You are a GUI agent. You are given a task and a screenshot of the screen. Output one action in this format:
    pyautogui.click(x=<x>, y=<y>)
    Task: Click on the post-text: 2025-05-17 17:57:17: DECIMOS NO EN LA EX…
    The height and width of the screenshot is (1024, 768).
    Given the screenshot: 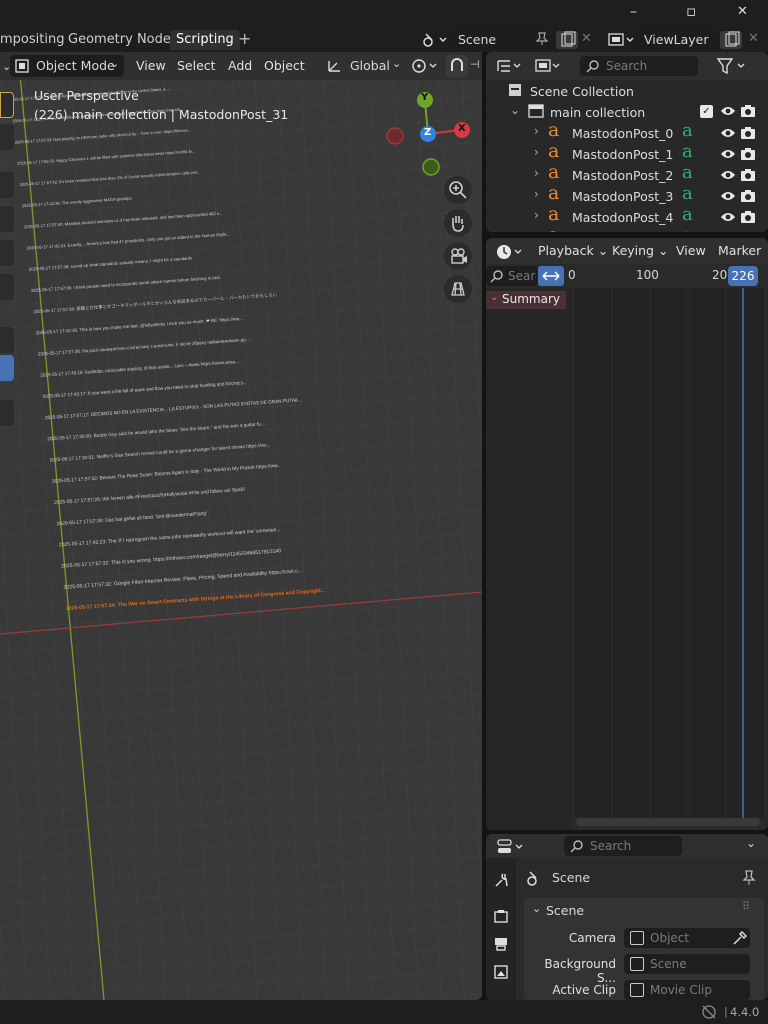 What is the action you would take?
    pyautogui.click(x=173, y=408)
    